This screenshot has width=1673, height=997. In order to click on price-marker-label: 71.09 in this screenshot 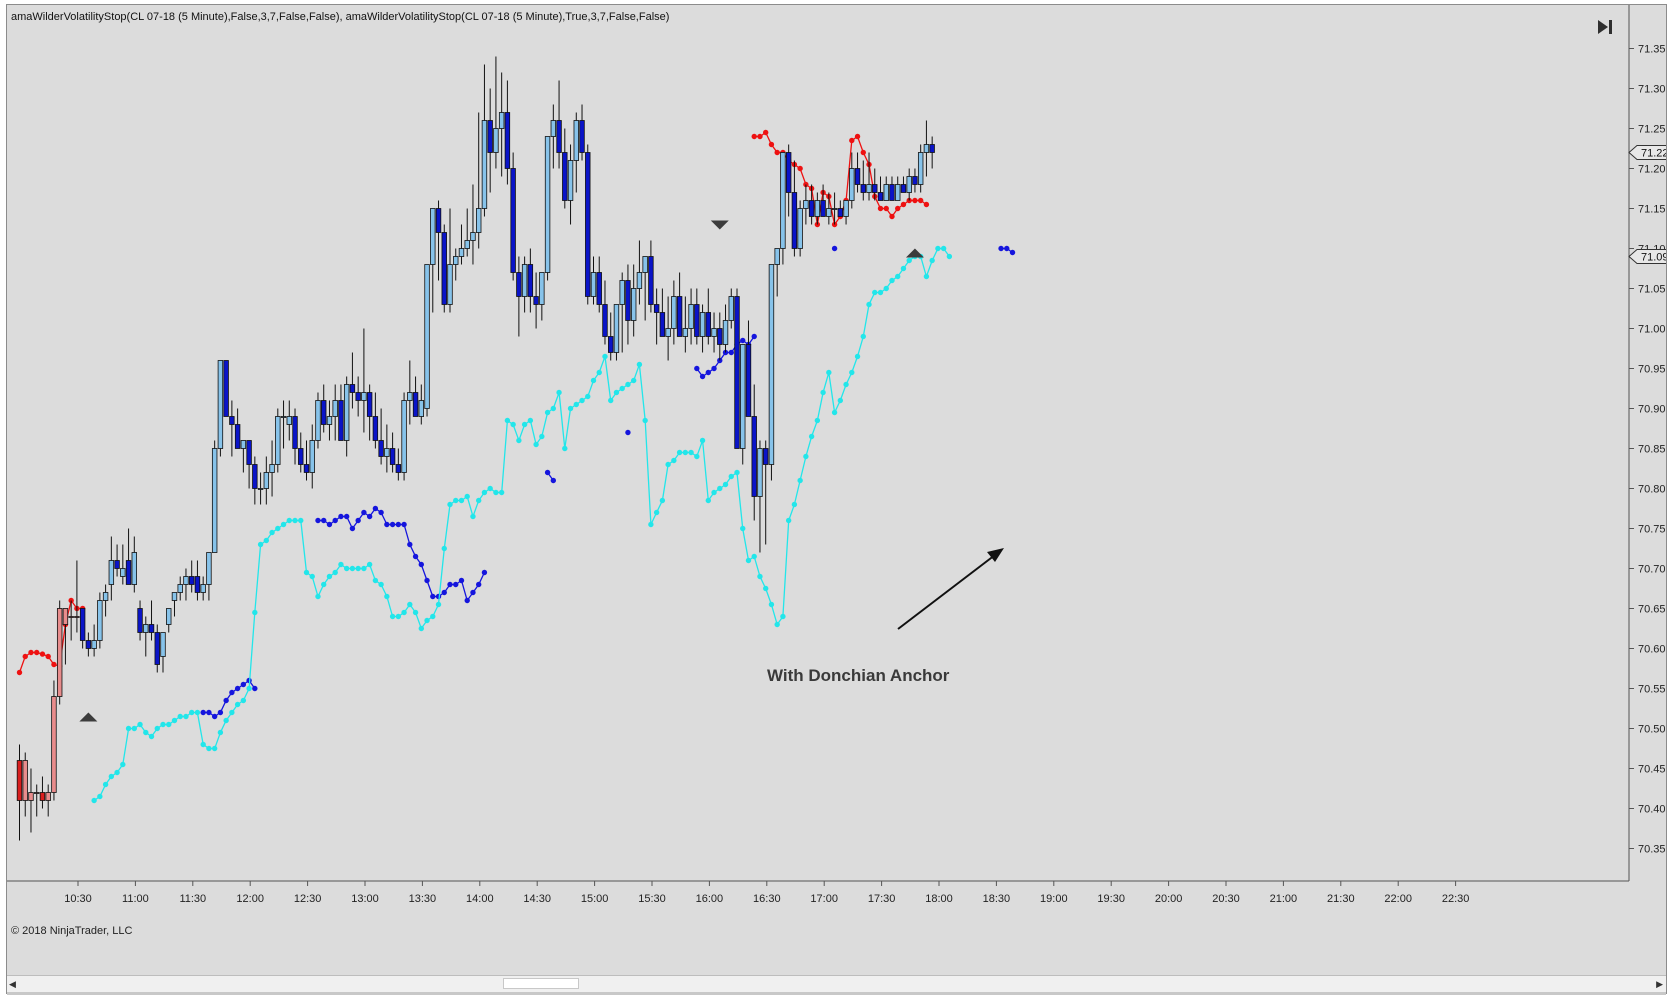, I will do `click(1653, 258)`.